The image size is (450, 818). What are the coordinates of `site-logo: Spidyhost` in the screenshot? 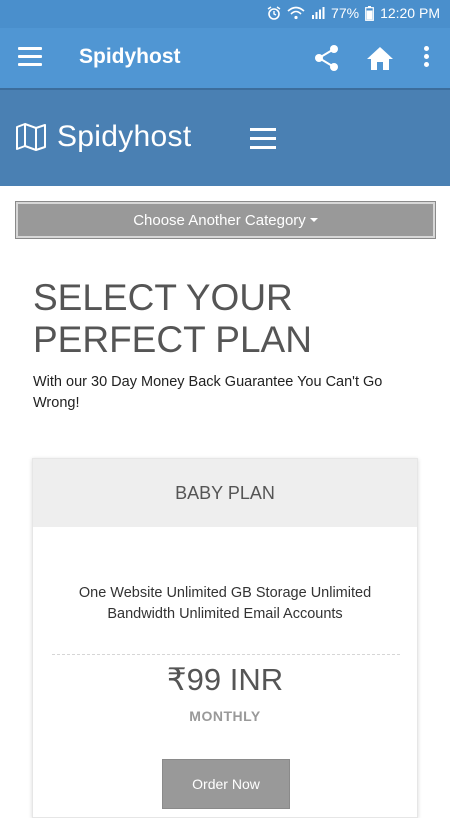 It's located at (103, 137).